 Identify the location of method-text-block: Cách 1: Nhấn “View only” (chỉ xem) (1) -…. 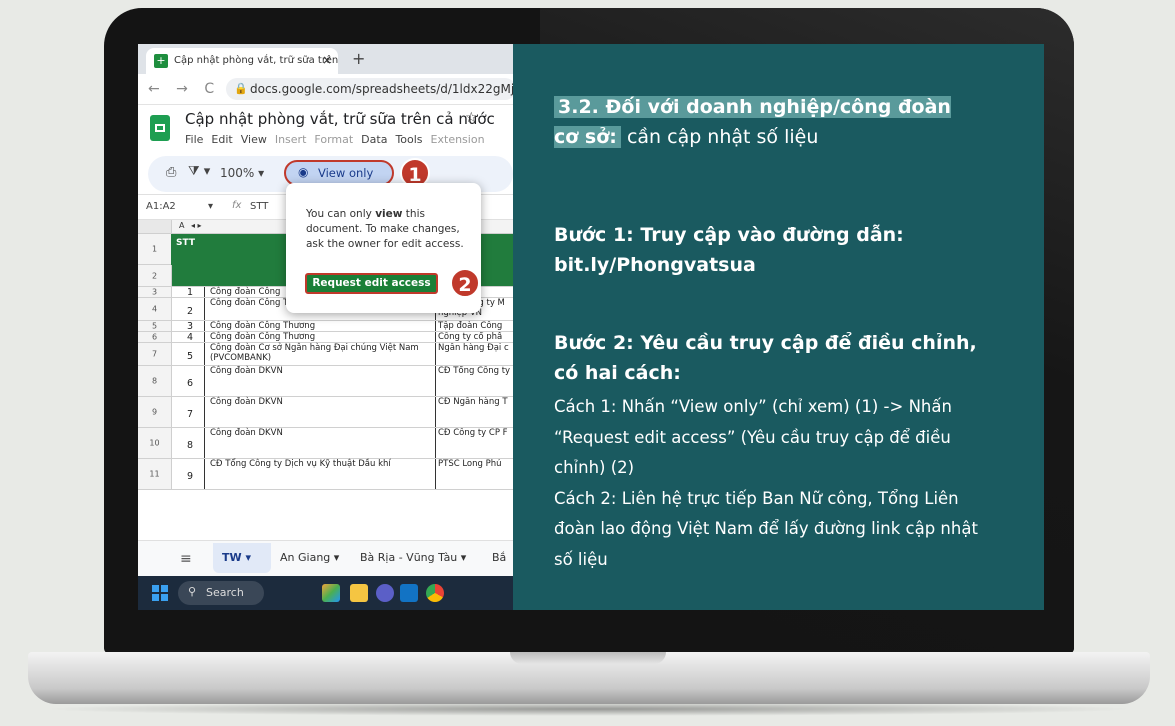
(774, 483).